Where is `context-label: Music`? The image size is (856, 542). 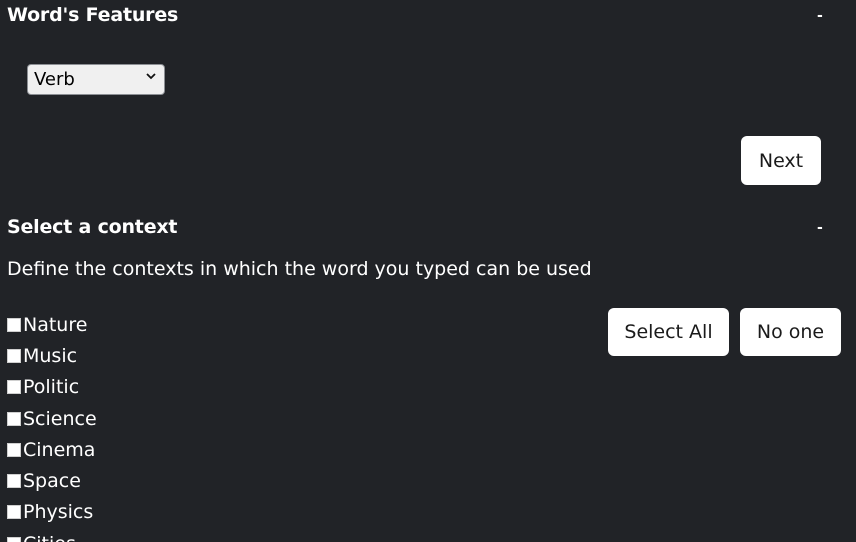
context-label: Music is located at coordinates (50, 356).